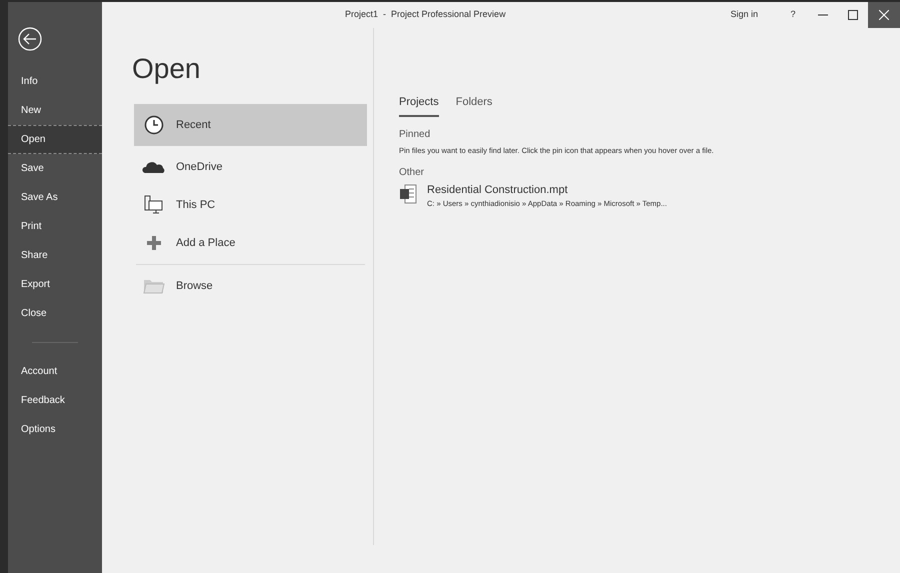 Image resolution: width=900 pixels, height=573 pixels. Describe the element at coordinates (55, 197) in the screenshot. I see `sidebar-item: Save As` at that location.